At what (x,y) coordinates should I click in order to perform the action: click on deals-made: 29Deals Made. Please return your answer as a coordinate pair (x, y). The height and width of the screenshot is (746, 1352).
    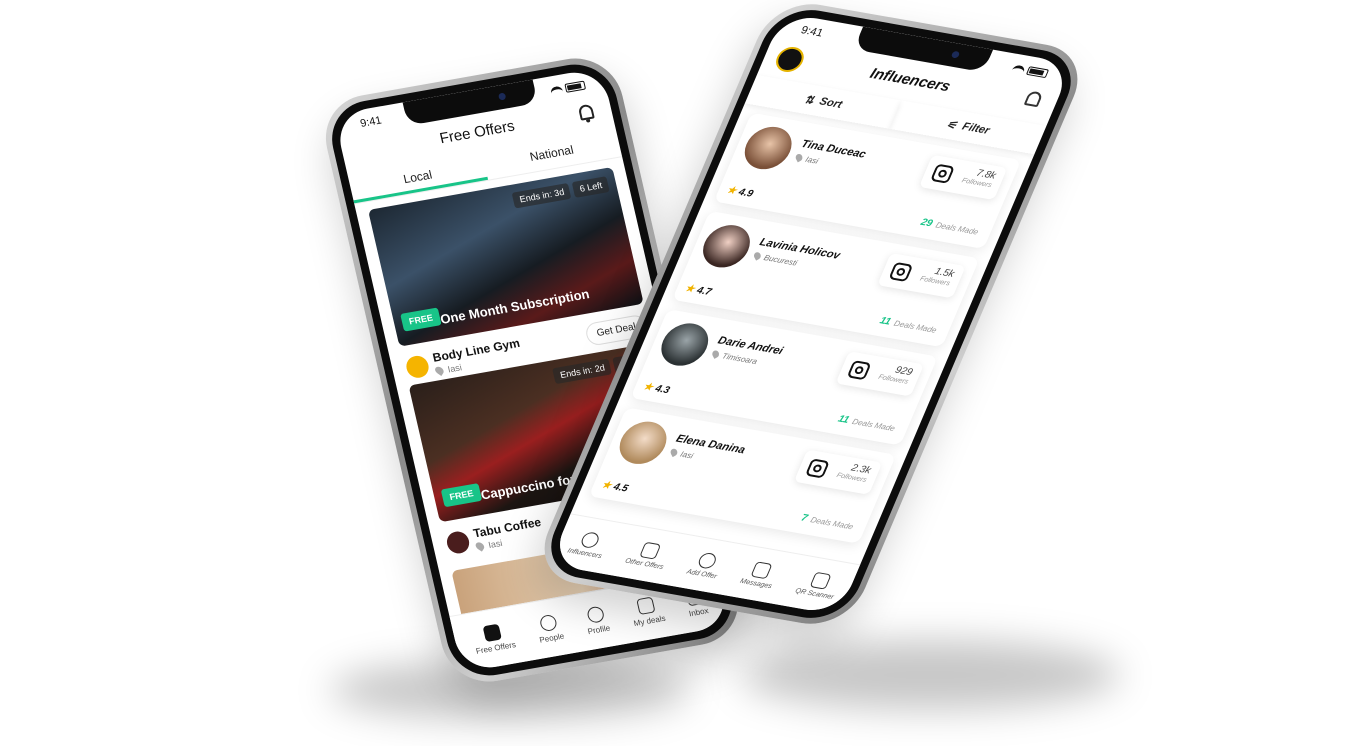
    Looking at the image, I should click on (949, 227).